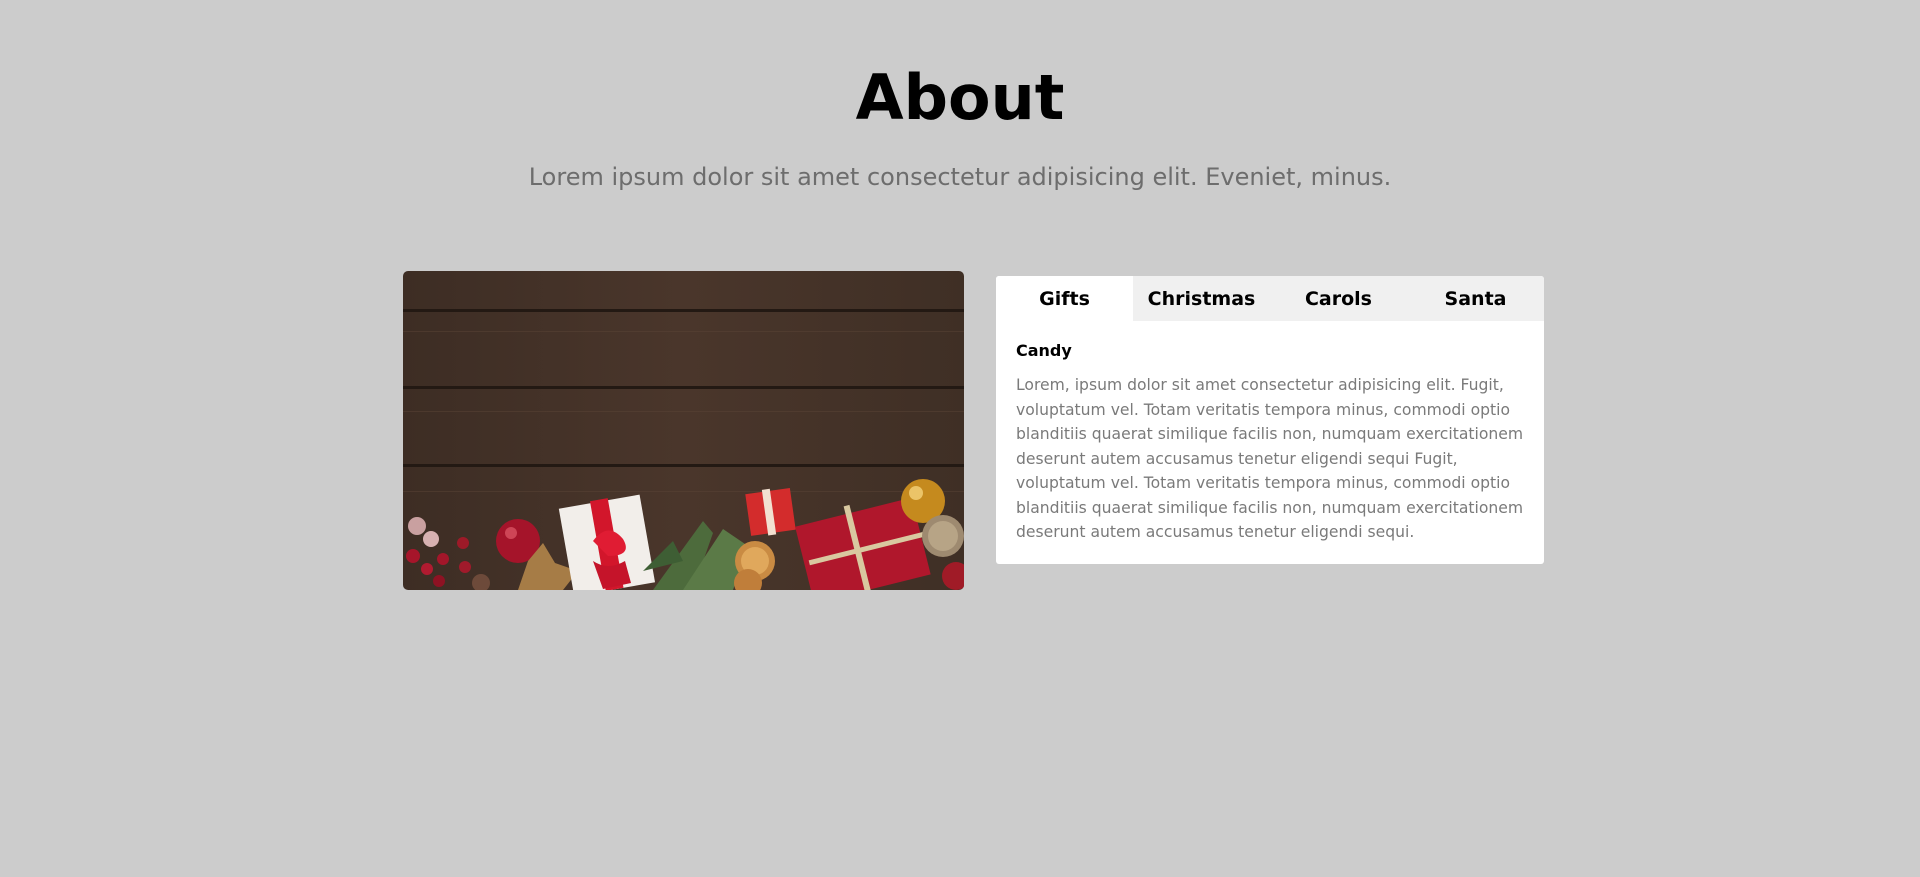  Describe the element at coordinates (1475, 298) in the screenshot. I see `tab-santa: Santa` at that location.